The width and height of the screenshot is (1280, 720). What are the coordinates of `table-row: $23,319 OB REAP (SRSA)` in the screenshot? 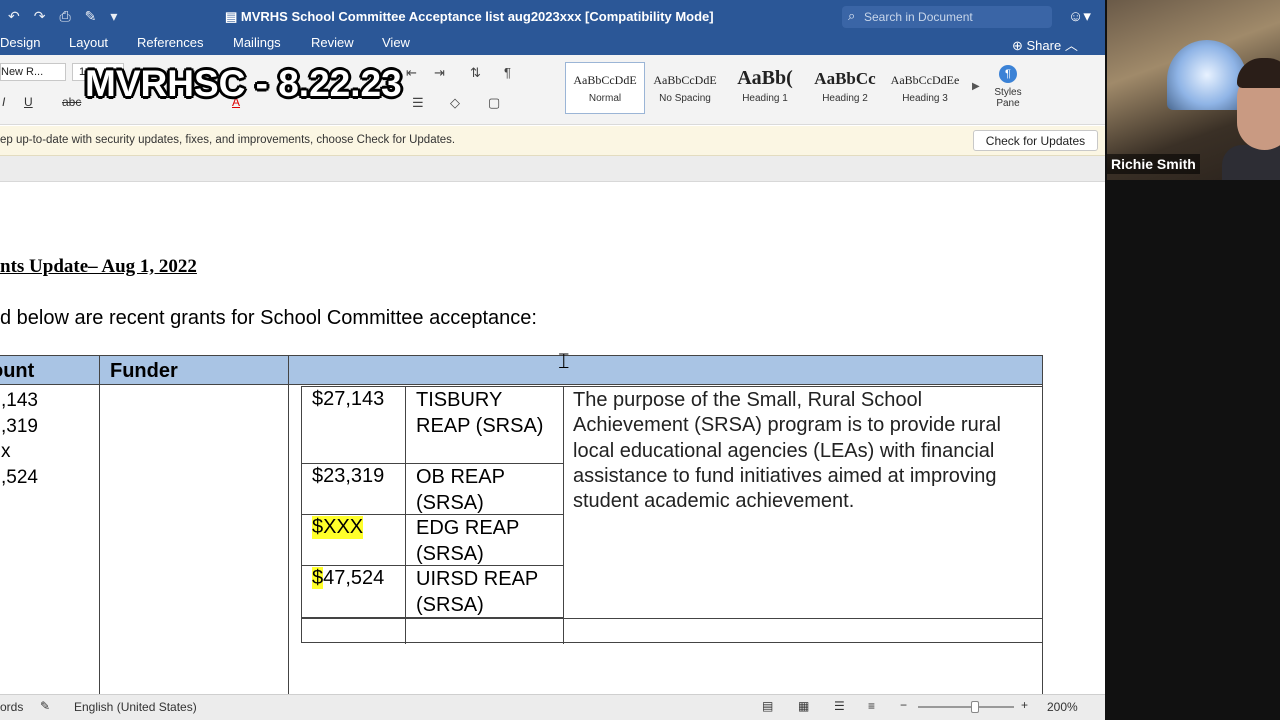 It's located at (433, 489).